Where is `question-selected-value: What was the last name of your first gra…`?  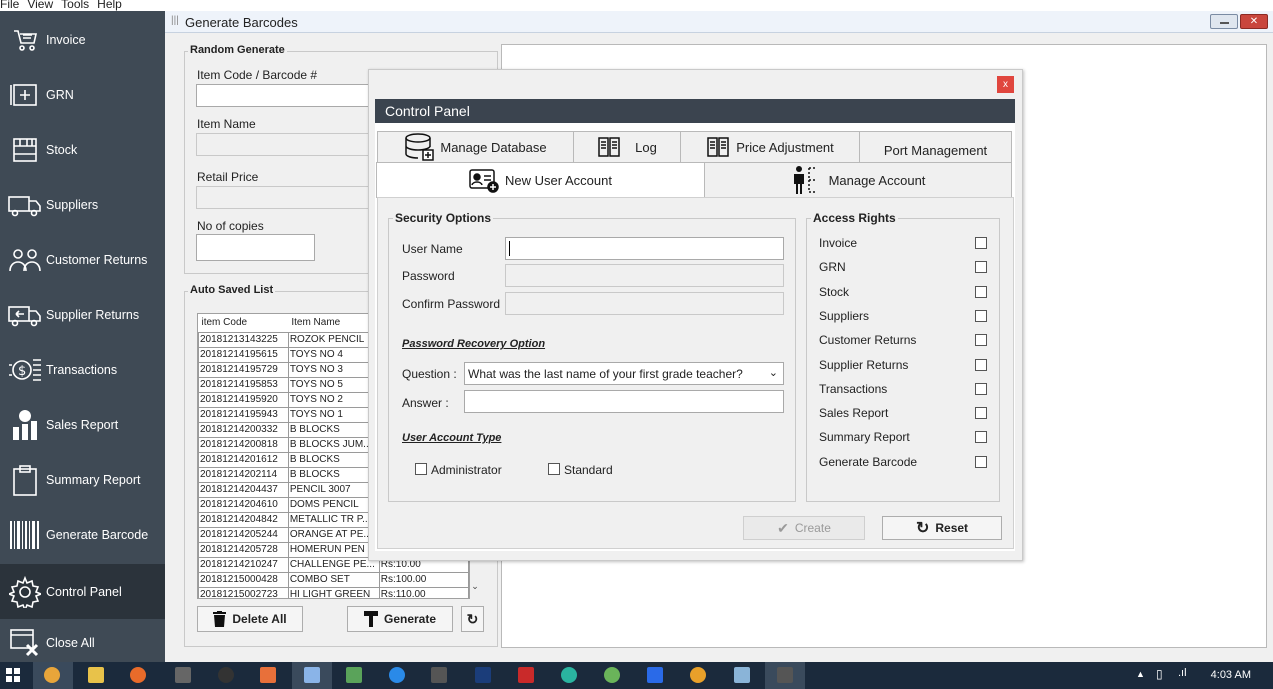 question-selected-value: What was the last name of your first gra… is located at coordinates (605, 374).